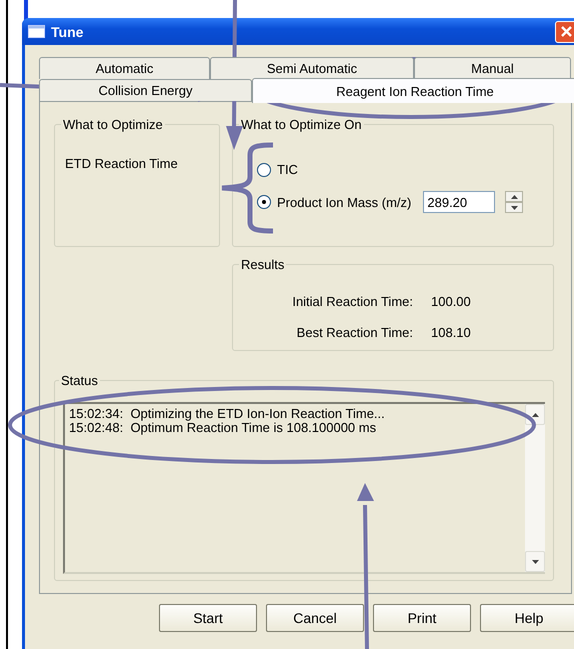 The image size is (574, 649). Describe the element at coordinates (208, 618) in the screenshot. I see `dialog-button: Start` at that location.